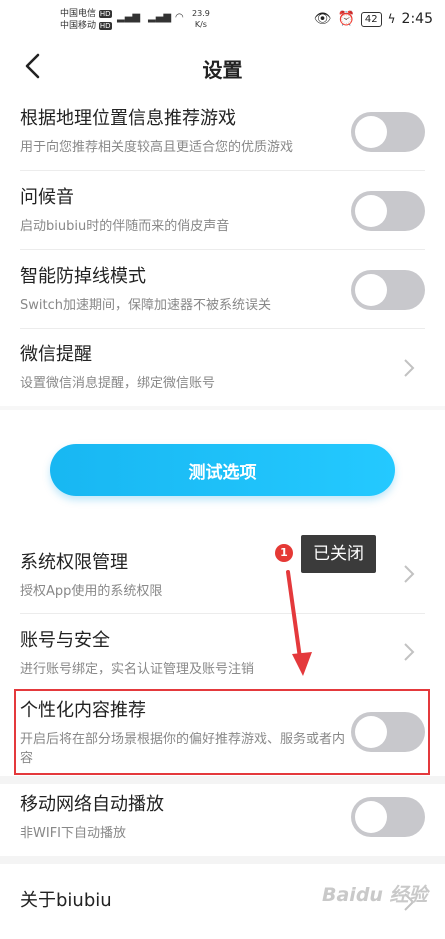 Image resolution: width=445 pixels, height=939 pixels. Describe the element at coordinates (222, 820) in the screenshot. I see `setting-mobile-autoplay: 移动网络自动播放 非WIFI下自动播放` at that location.